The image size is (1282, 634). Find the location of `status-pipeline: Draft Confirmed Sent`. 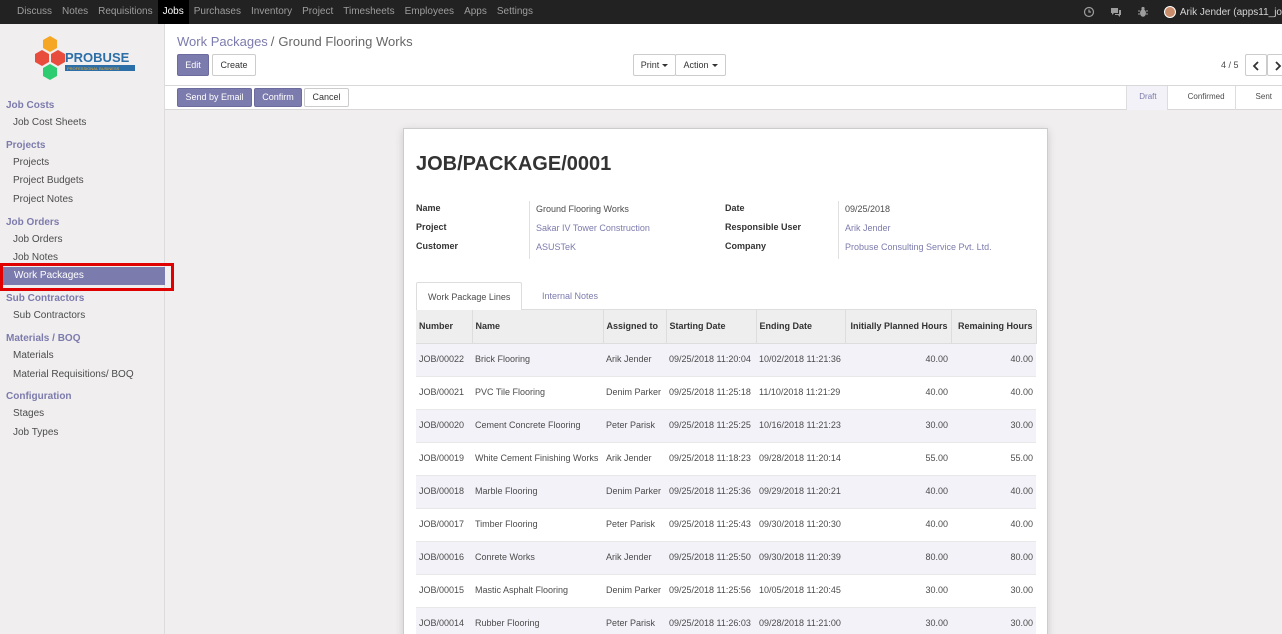

status-pipeline: Draft Confirmed Sent is located at coordinates (1204, 98).